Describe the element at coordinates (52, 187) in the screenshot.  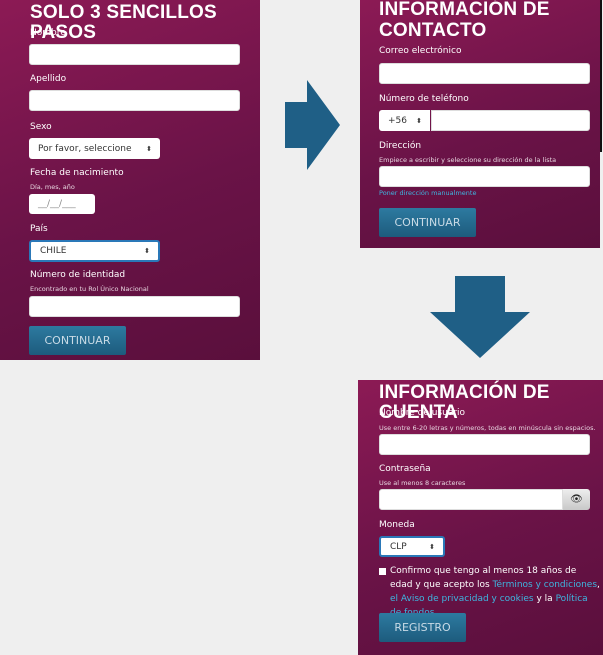
I see `fecha-hint: Día, mes, año` at that location.